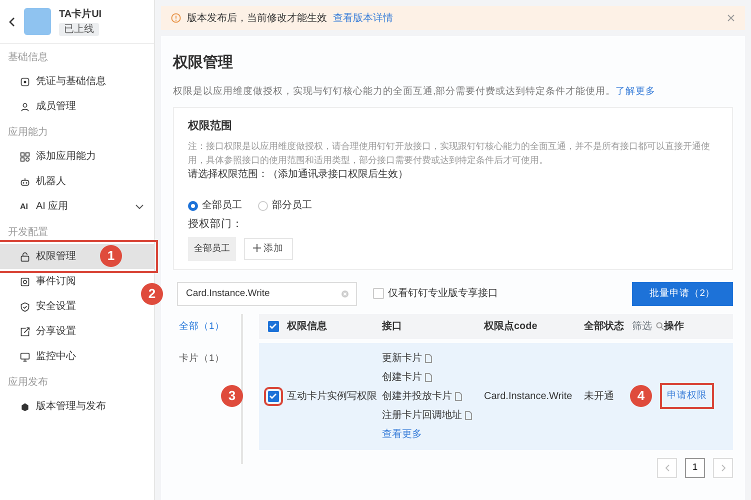 This screenshot has height=500, width=751. I want to click on table-cell: 互动卡片实例写权限, so click(332, 396).